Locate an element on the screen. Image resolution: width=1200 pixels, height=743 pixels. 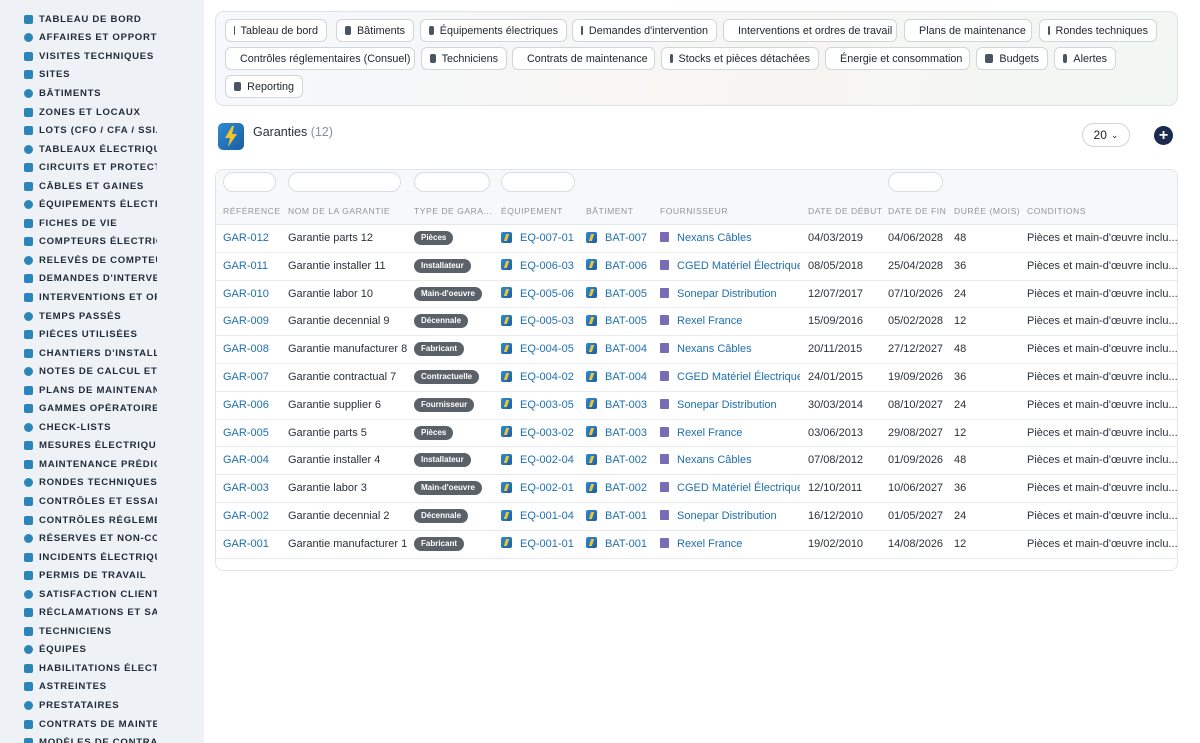
nav-button: Interventions et ordres de travail is located at coordinates (810, 30).